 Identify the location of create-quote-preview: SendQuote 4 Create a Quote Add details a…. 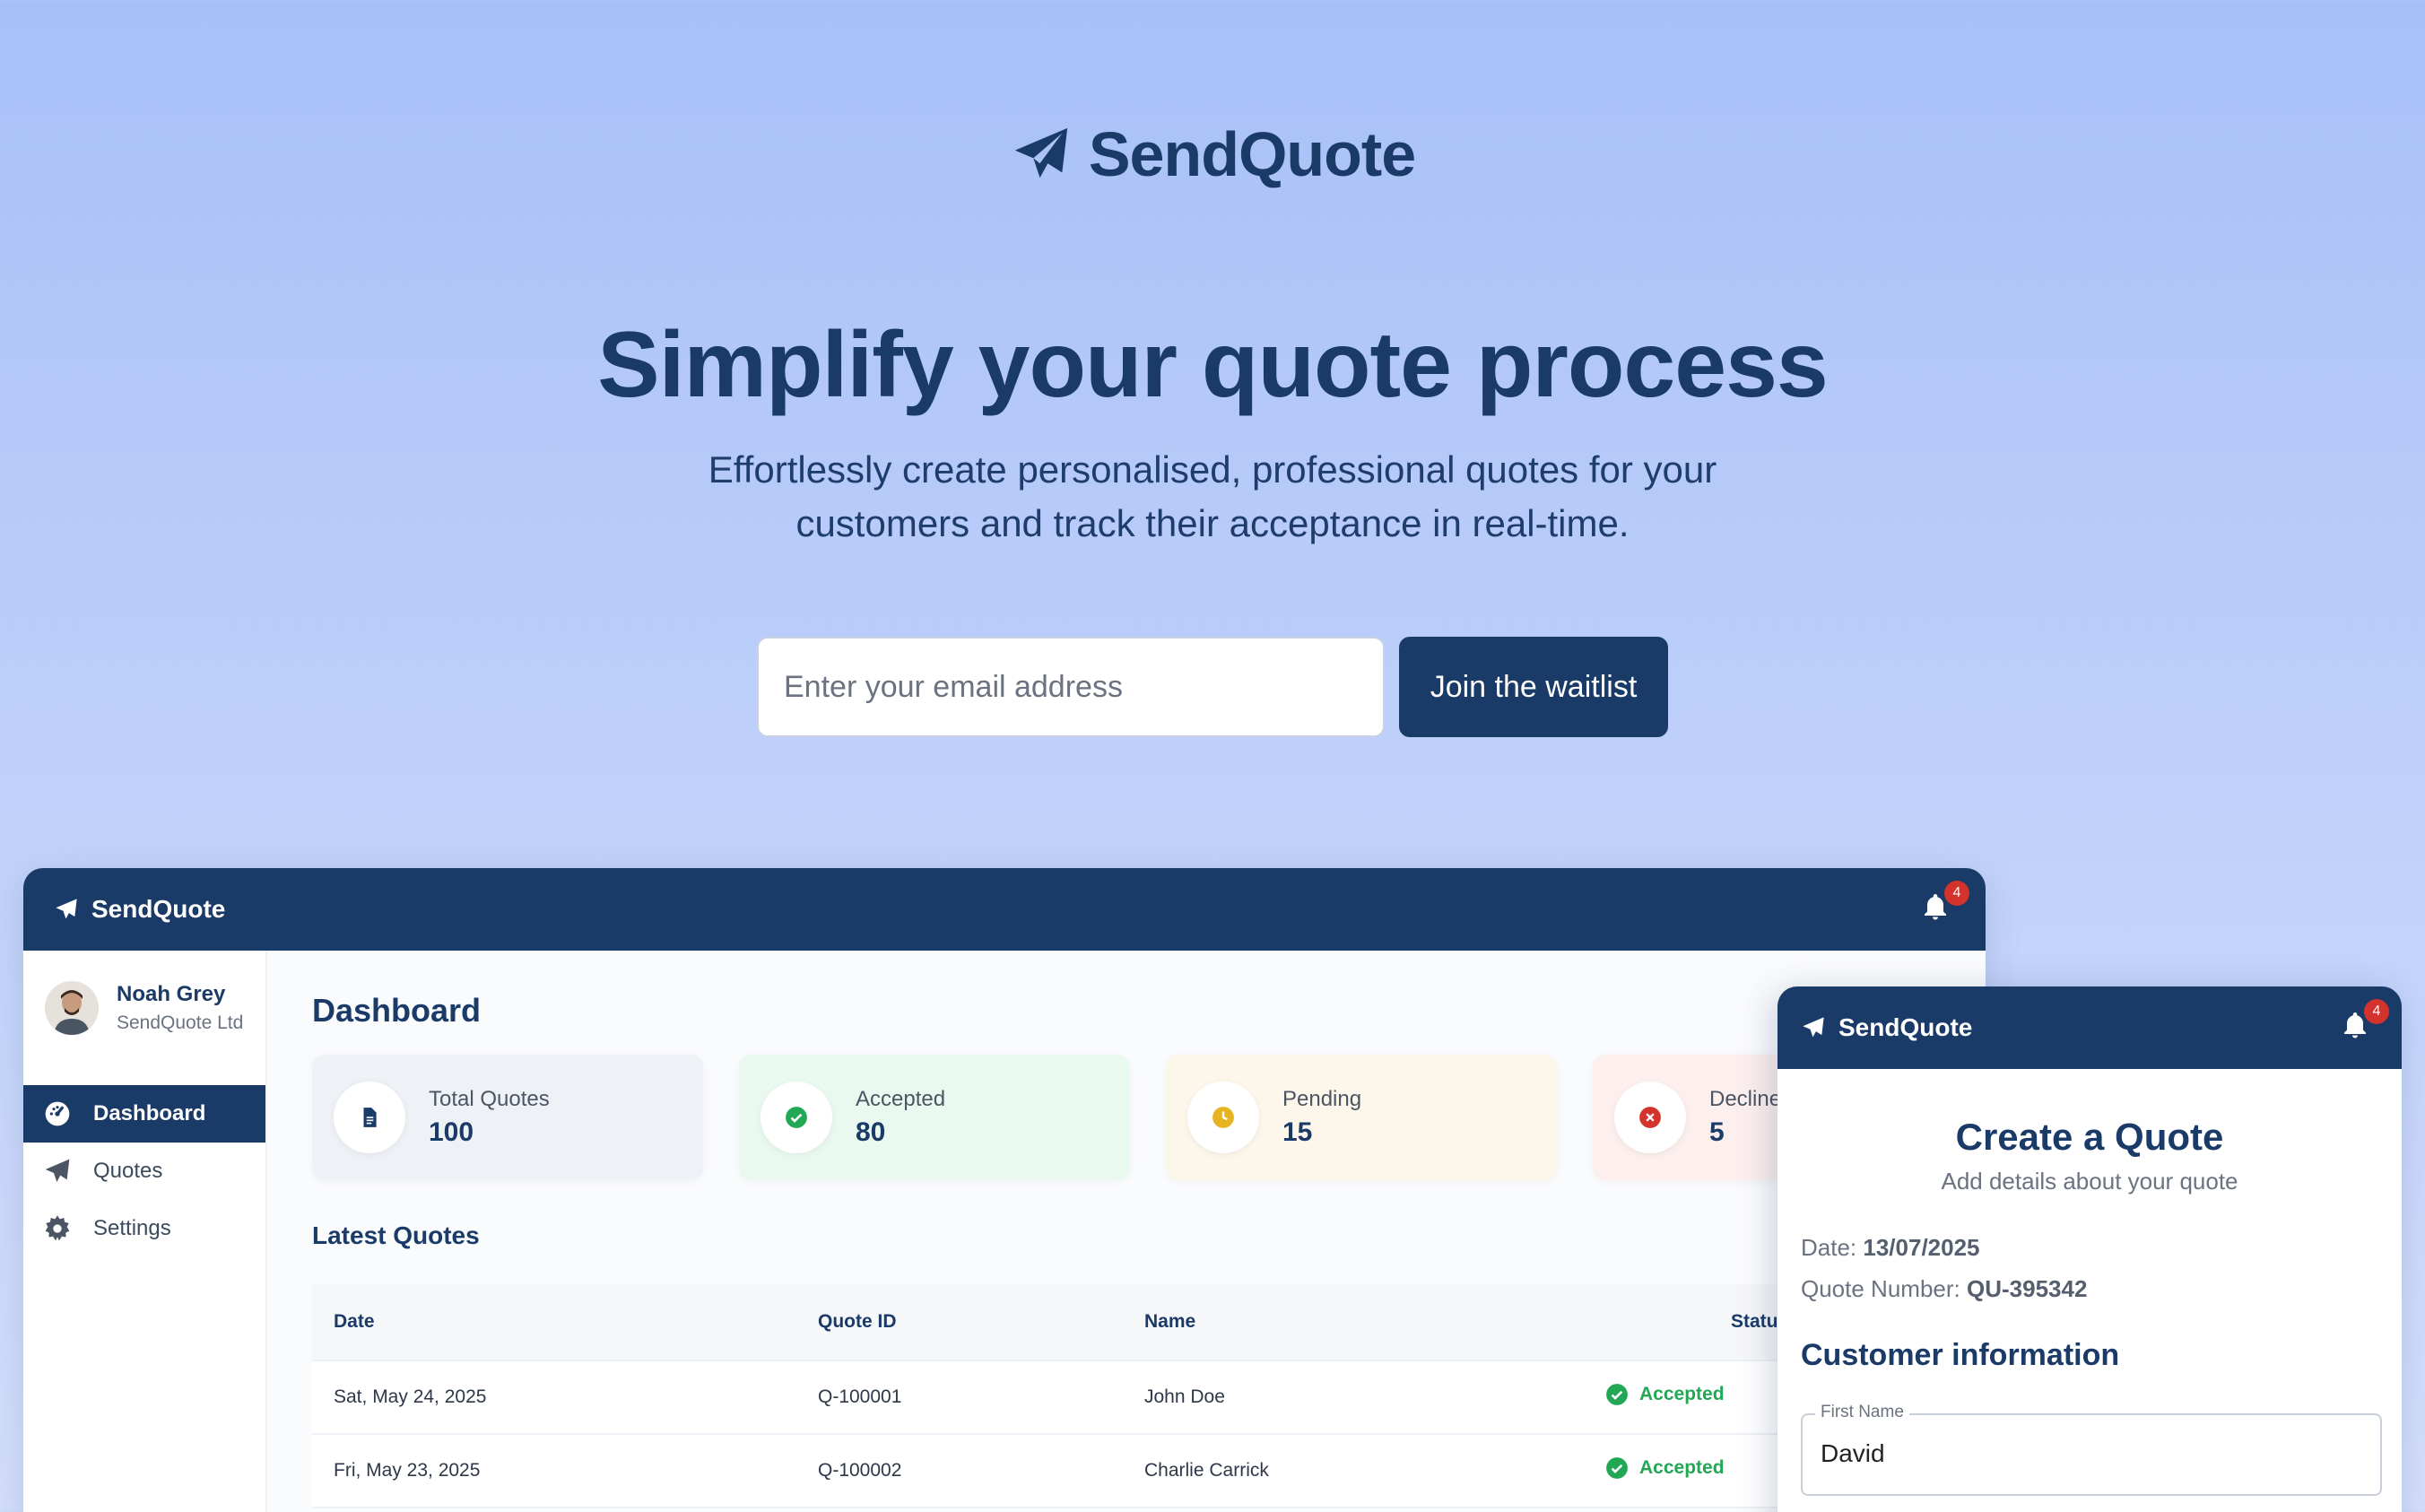
(2089, 1249).